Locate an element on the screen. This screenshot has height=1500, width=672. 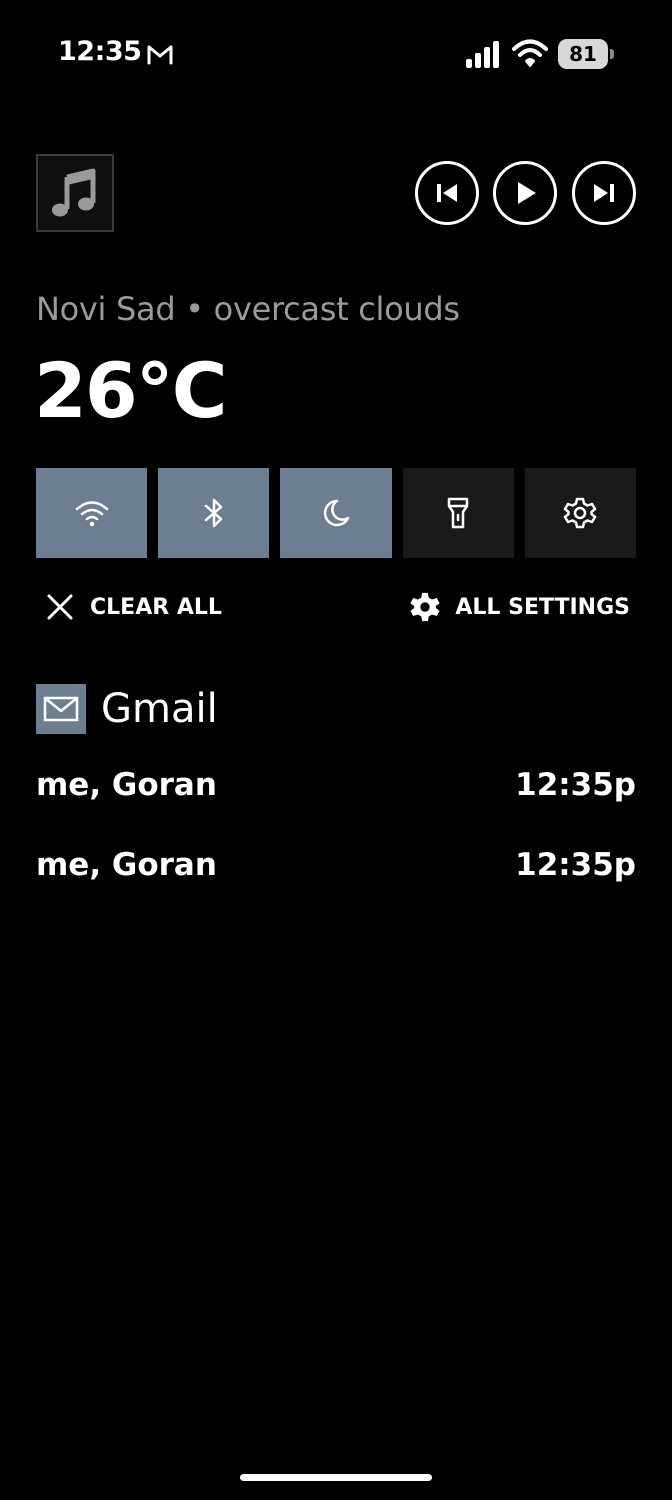
notification-app-icon is located at coordinates (61, 709).